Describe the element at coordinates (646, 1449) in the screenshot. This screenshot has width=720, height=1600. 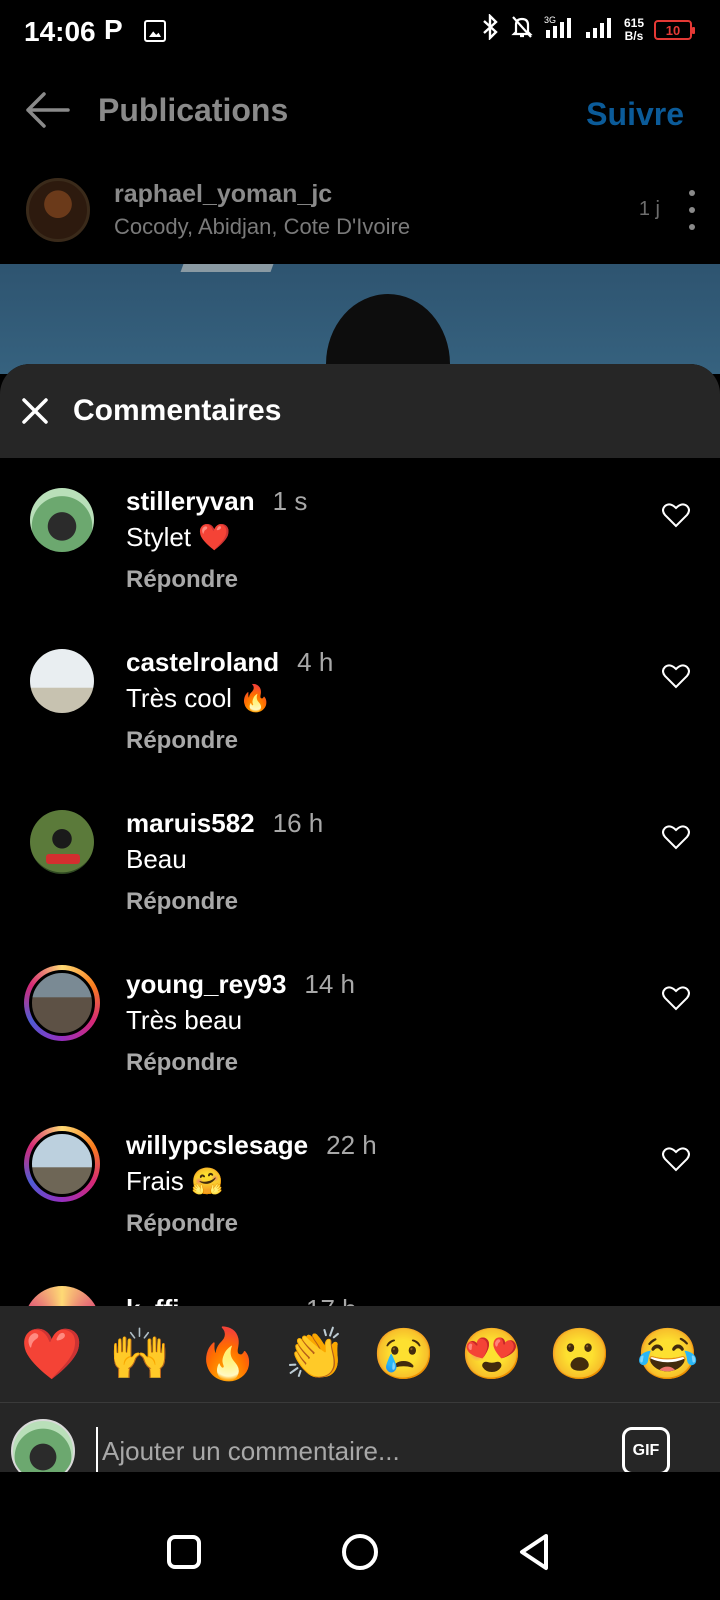
I see `gif-button: GIF` at that location.